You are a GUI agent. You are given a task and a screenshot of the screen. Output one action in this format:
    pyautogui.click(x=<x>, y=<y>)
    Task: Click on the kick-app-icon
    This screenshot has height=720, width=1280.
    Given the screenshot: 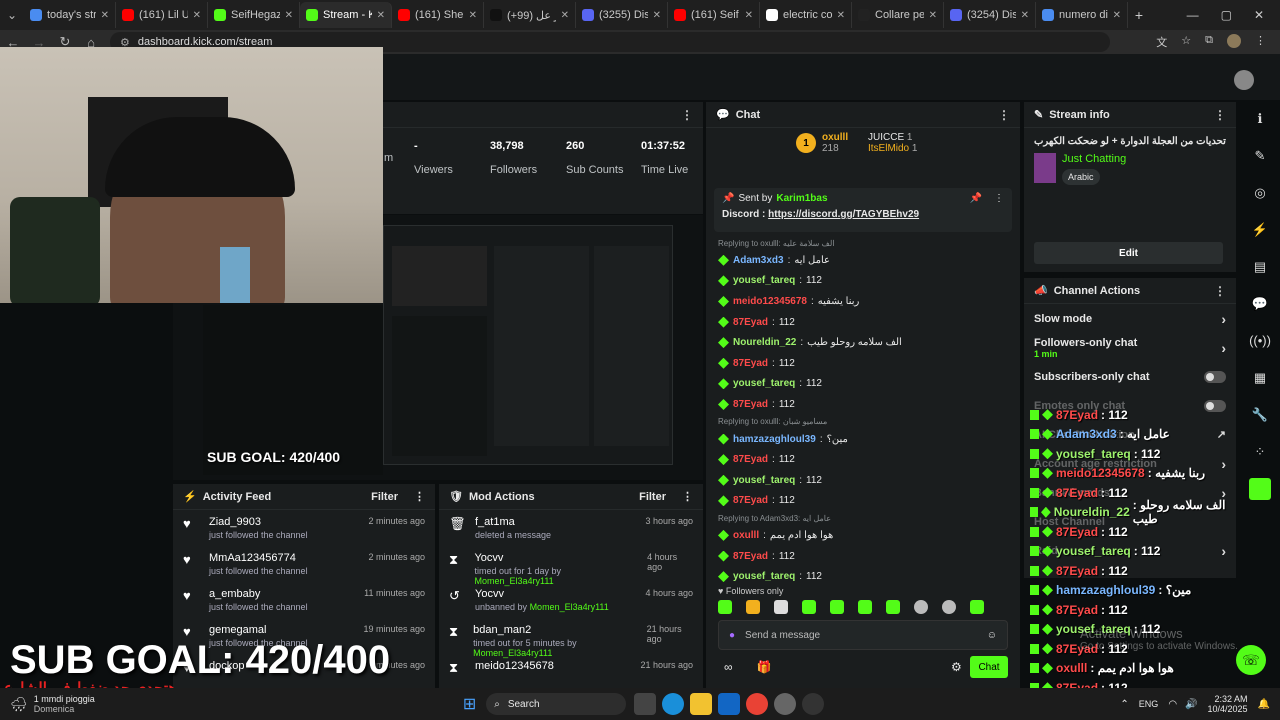 What is the action you would take?
    pyautogui.click(x=1260, y=488)
    